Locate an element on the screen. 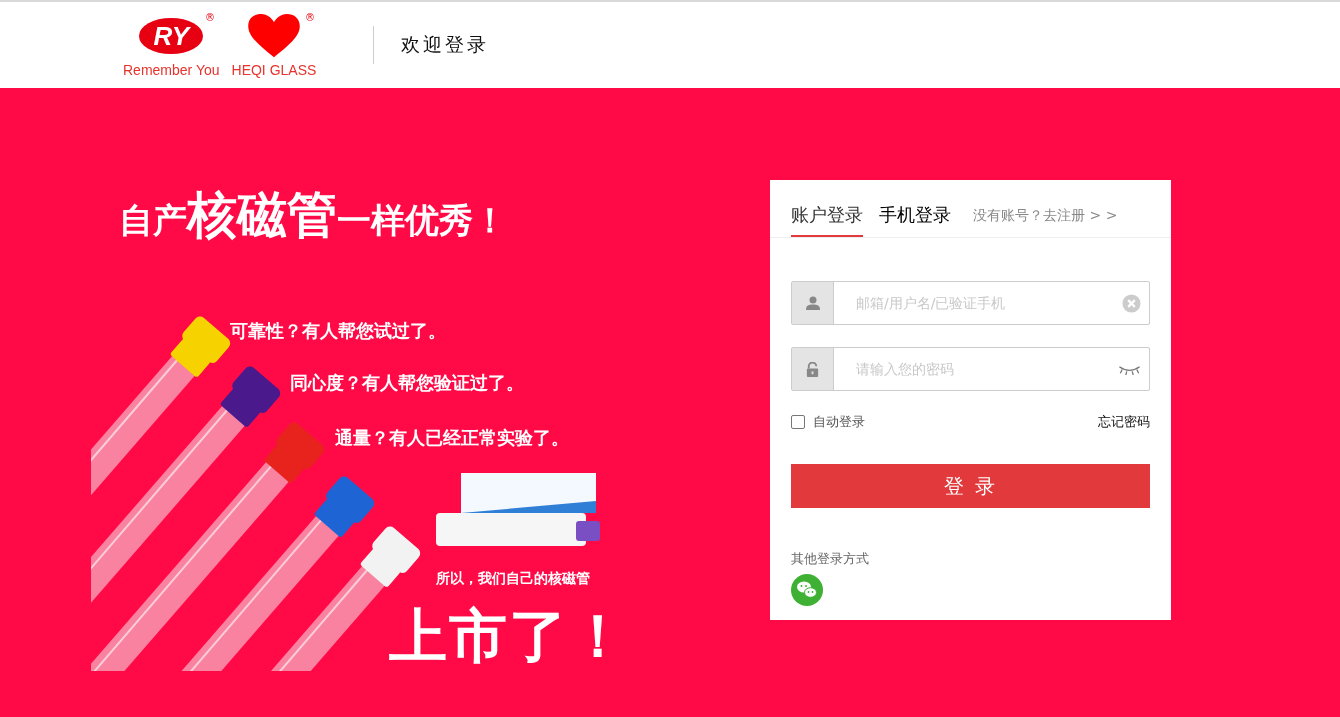 The image size is (1340, 717). banner-subline: 所以，我们自己的核磁管 is located at coordinates (513, 579).